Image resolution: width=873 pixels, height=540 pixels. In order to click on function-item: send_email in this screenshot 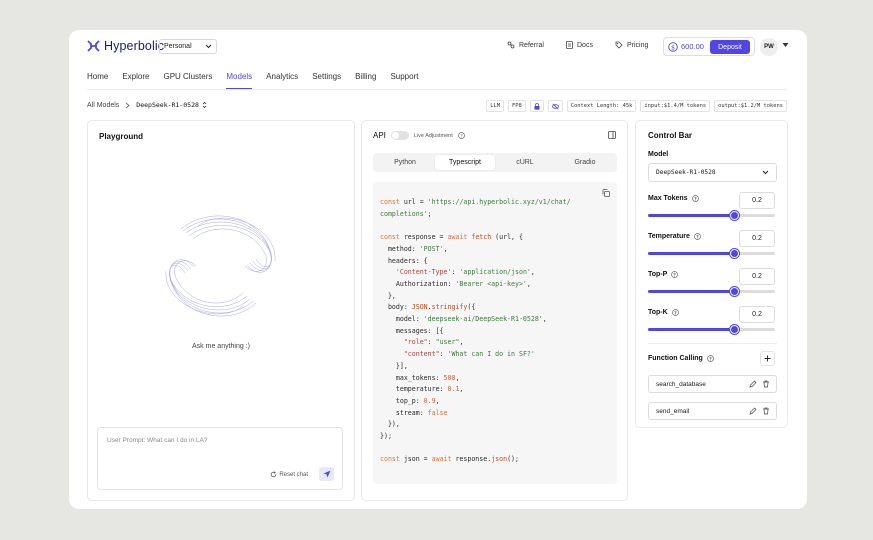, I will do `click(712, 411)`.